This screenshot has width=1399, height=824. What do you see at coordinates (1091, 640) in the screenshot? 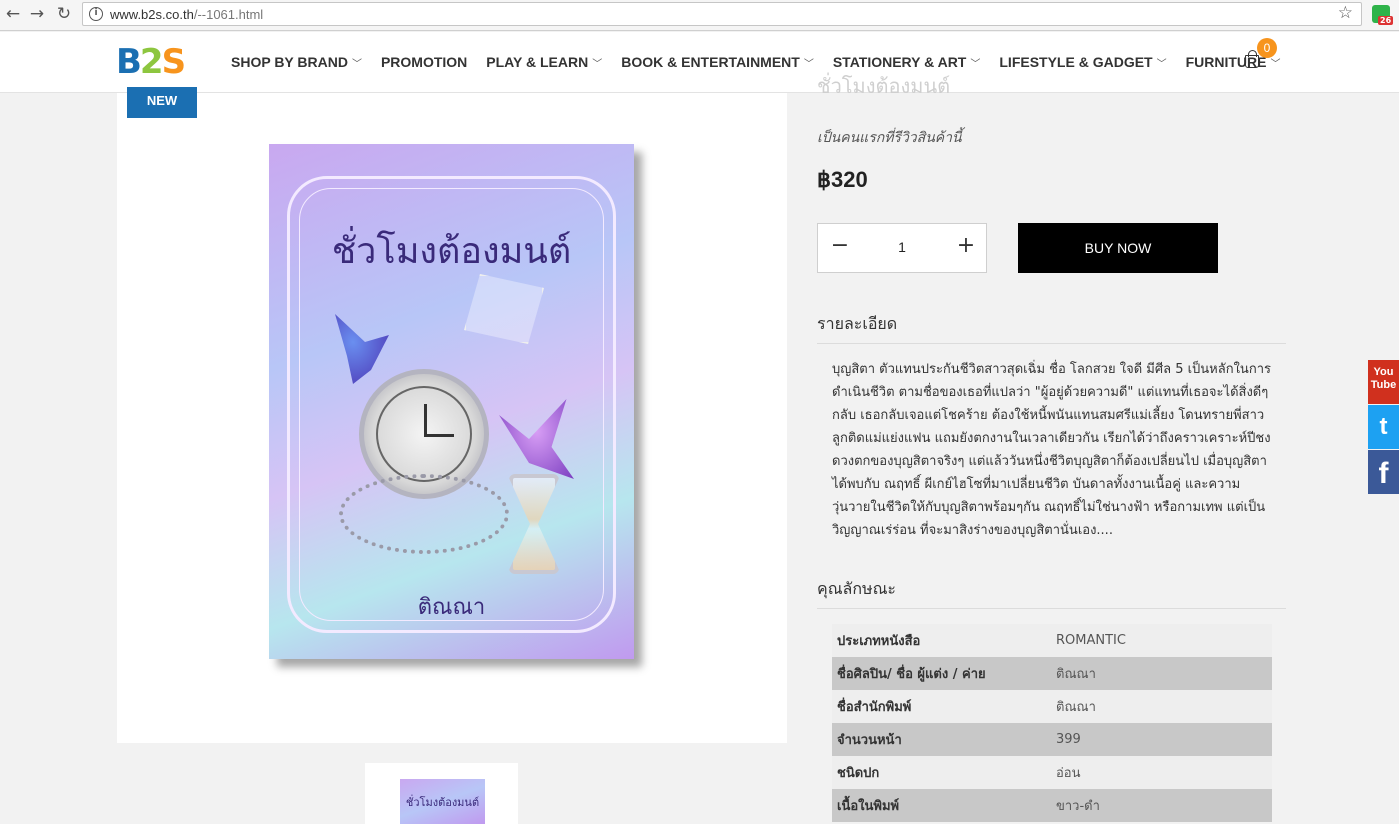
I see `spec-value: ROMANTIC` at bounding box center [1091, 640].